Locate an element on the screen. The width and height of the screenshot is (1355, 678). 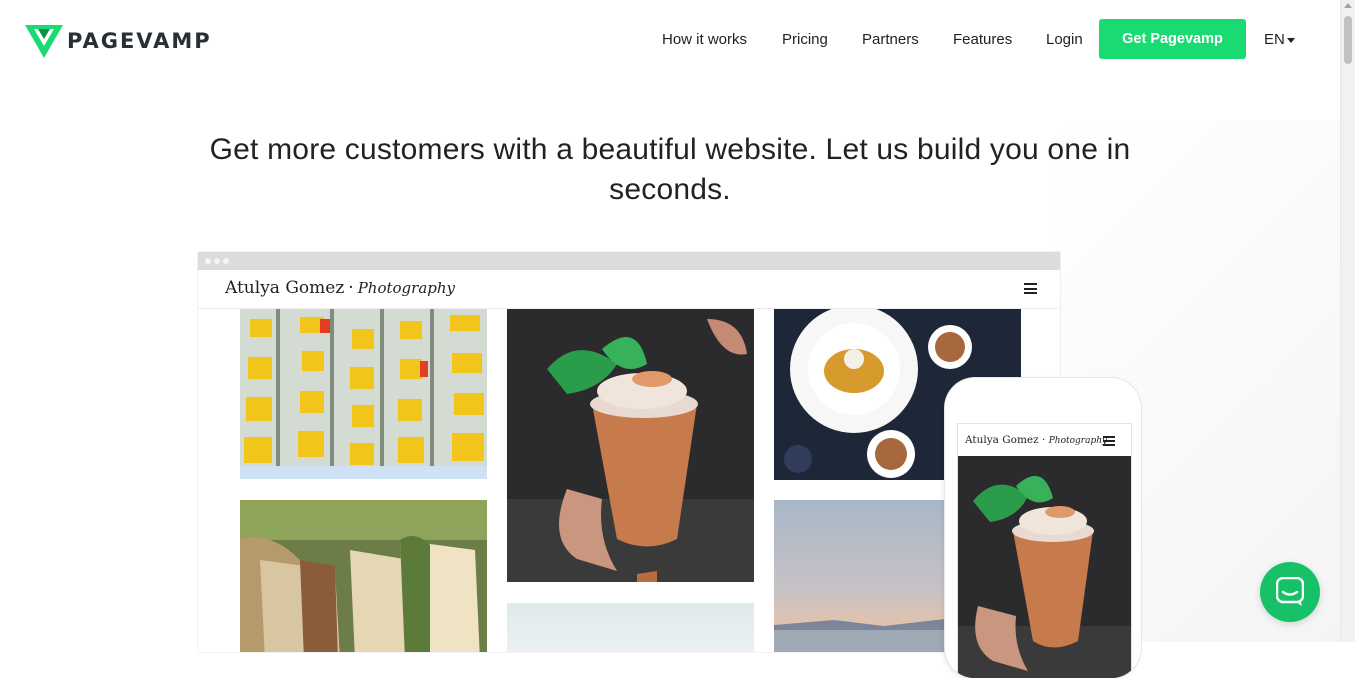
nav-pricing: Pricing is located at coordinates (805, 40).